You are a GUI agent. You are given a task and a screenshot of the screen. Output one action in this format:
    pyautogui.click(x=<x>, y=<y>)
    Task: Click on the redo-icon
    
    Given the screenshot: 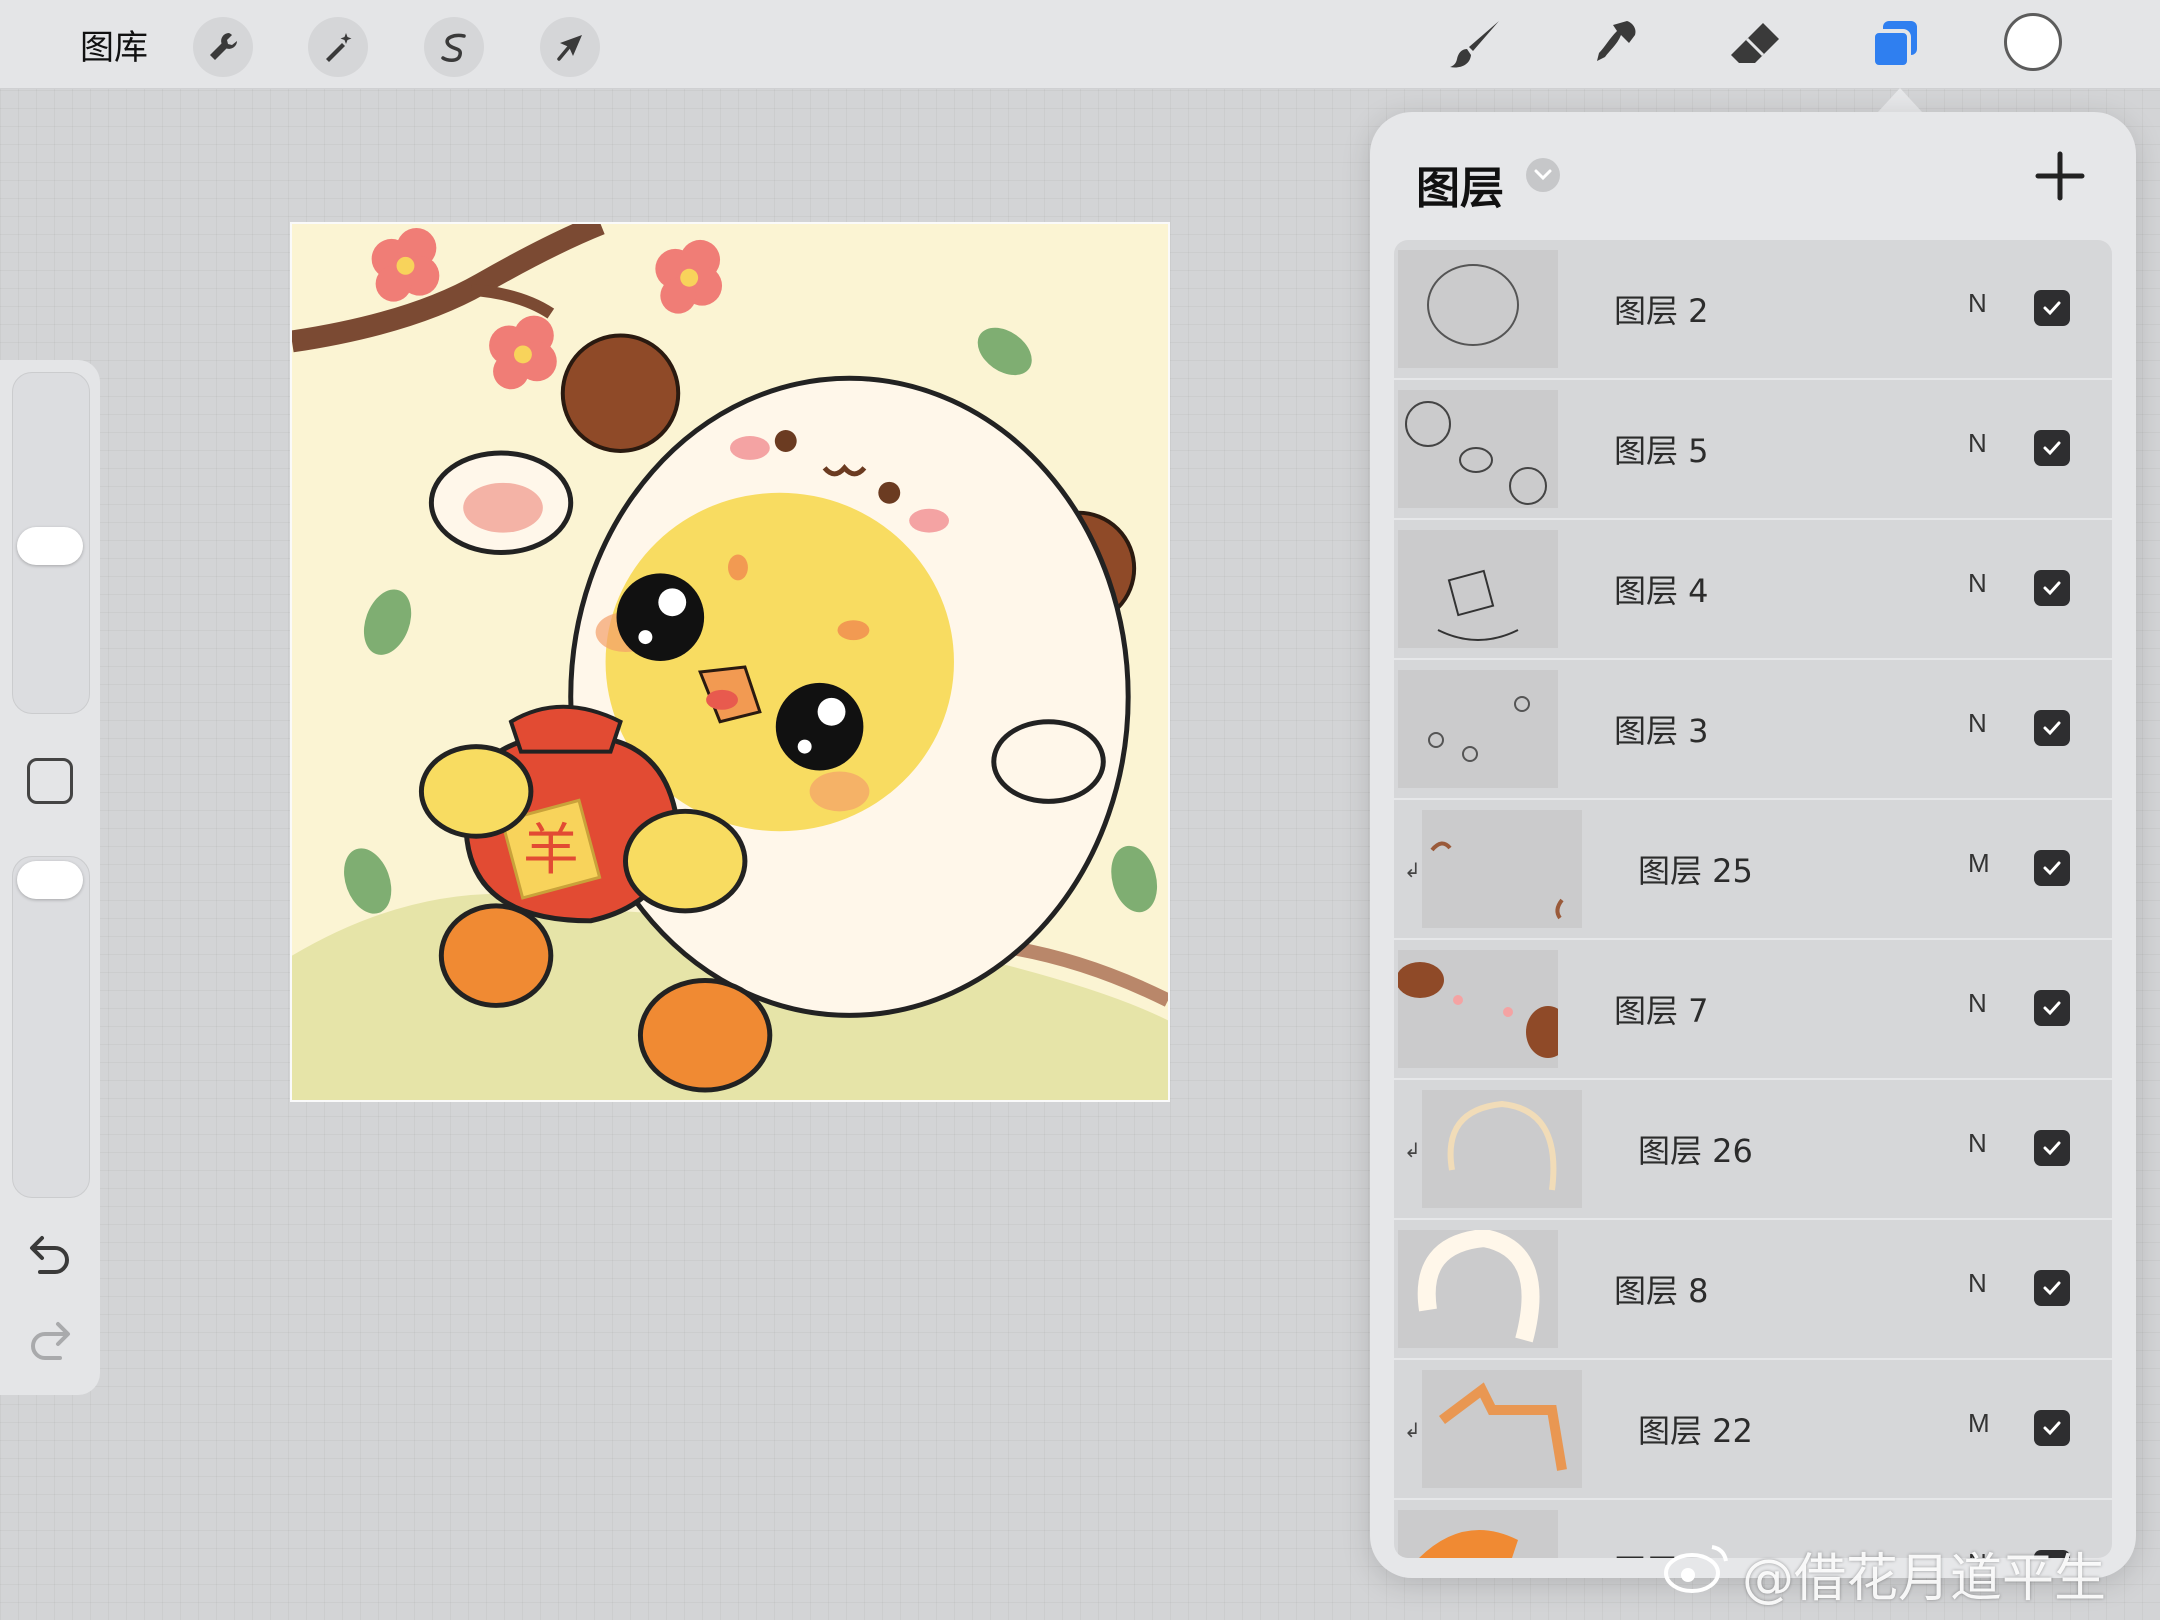 What is the action you would take?
    pyautogui.click(x=50, y=1342)
    